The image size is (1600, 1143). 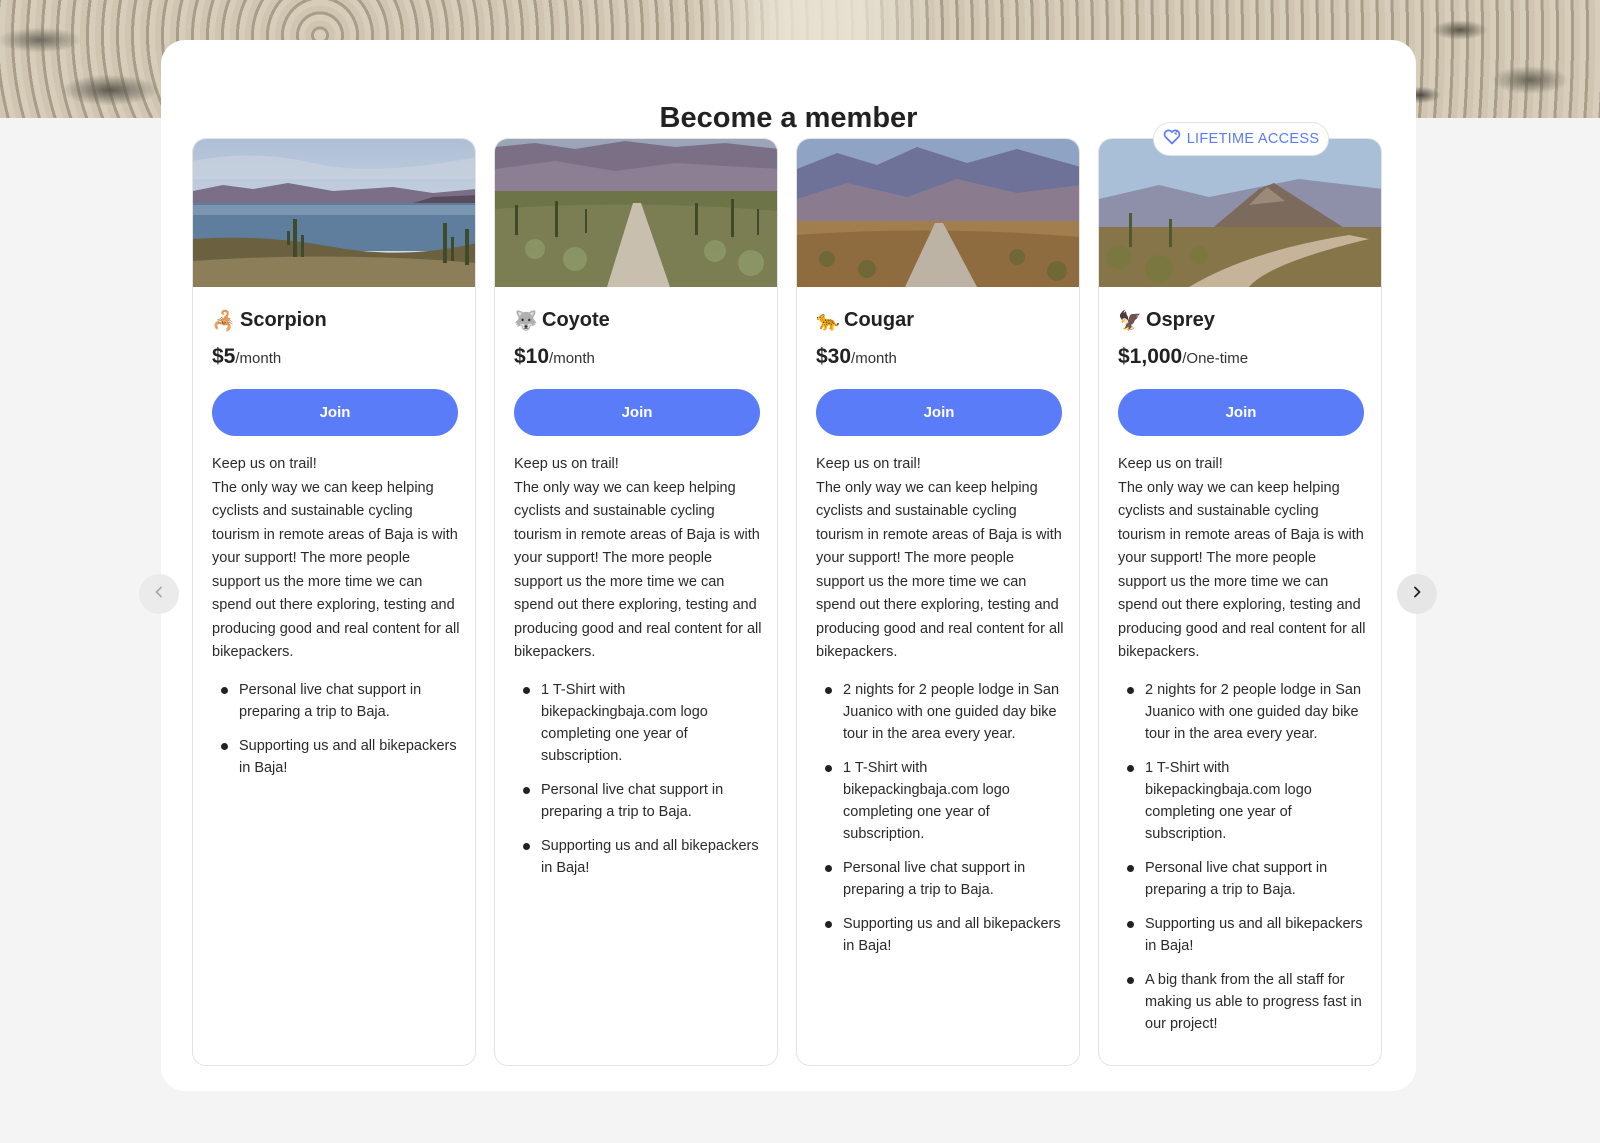 I want to click on join-button-cougar: Join, so click(x=939, y=412).